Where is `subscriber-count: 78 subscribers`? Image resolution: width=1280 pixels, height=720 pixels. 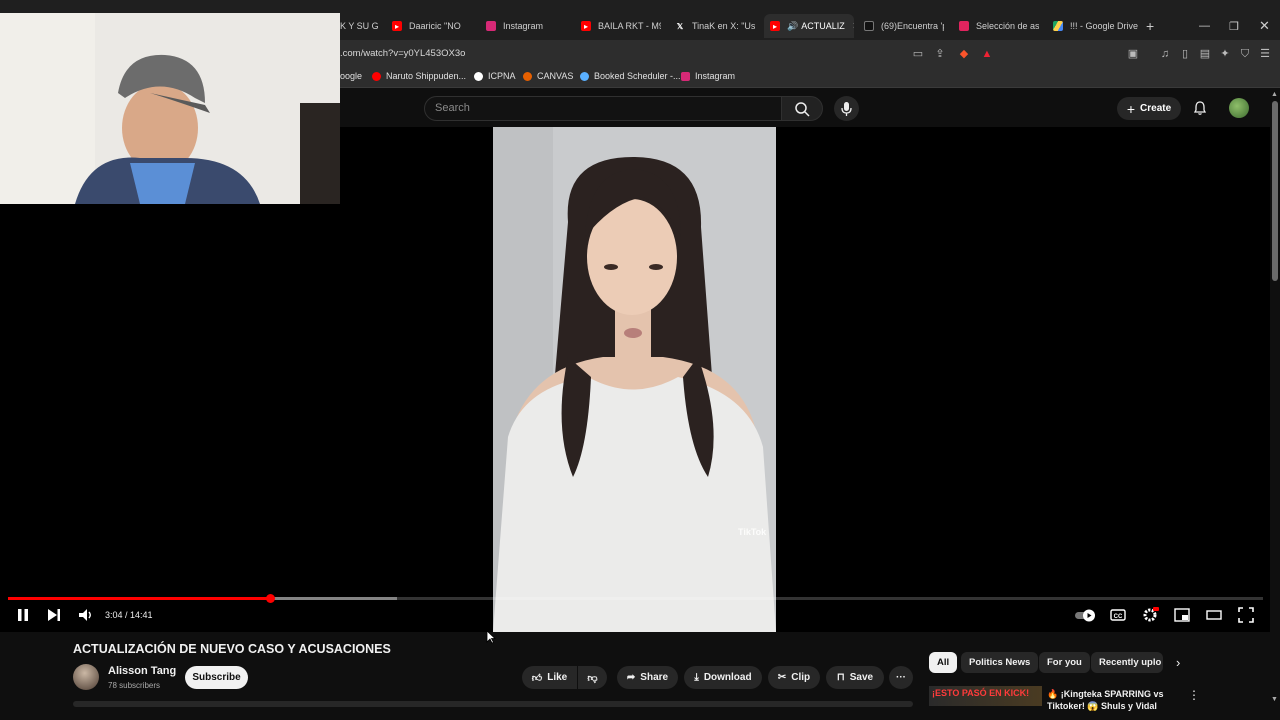
subscriber-count: 78 subscribers is located at coordinates (134, 685).